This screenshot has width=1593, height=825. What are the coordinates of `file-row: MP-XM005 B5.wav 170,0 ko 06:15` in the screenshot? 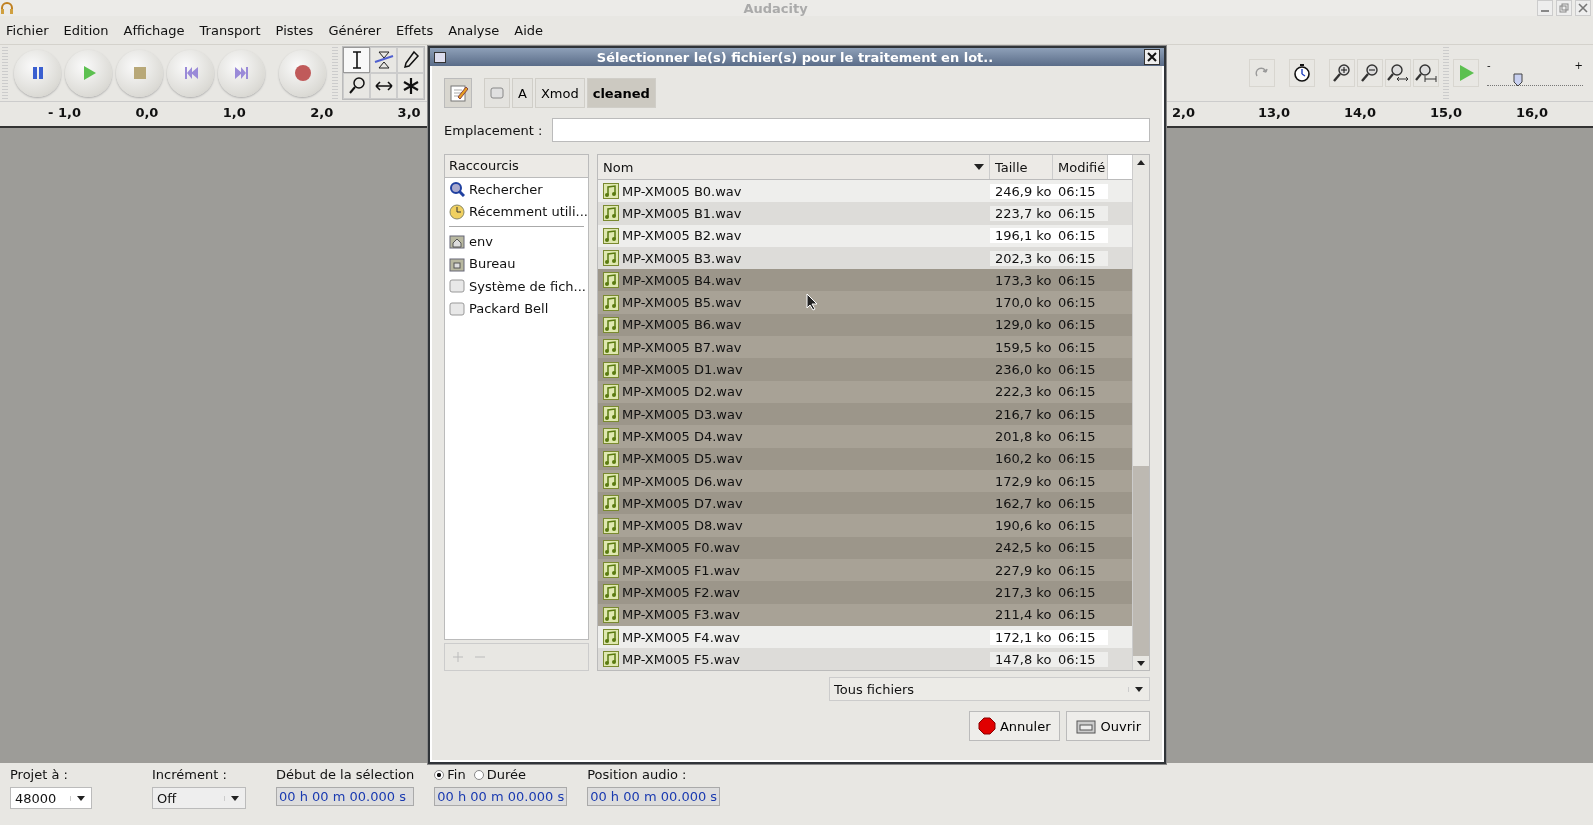 It's located at (865, 302).